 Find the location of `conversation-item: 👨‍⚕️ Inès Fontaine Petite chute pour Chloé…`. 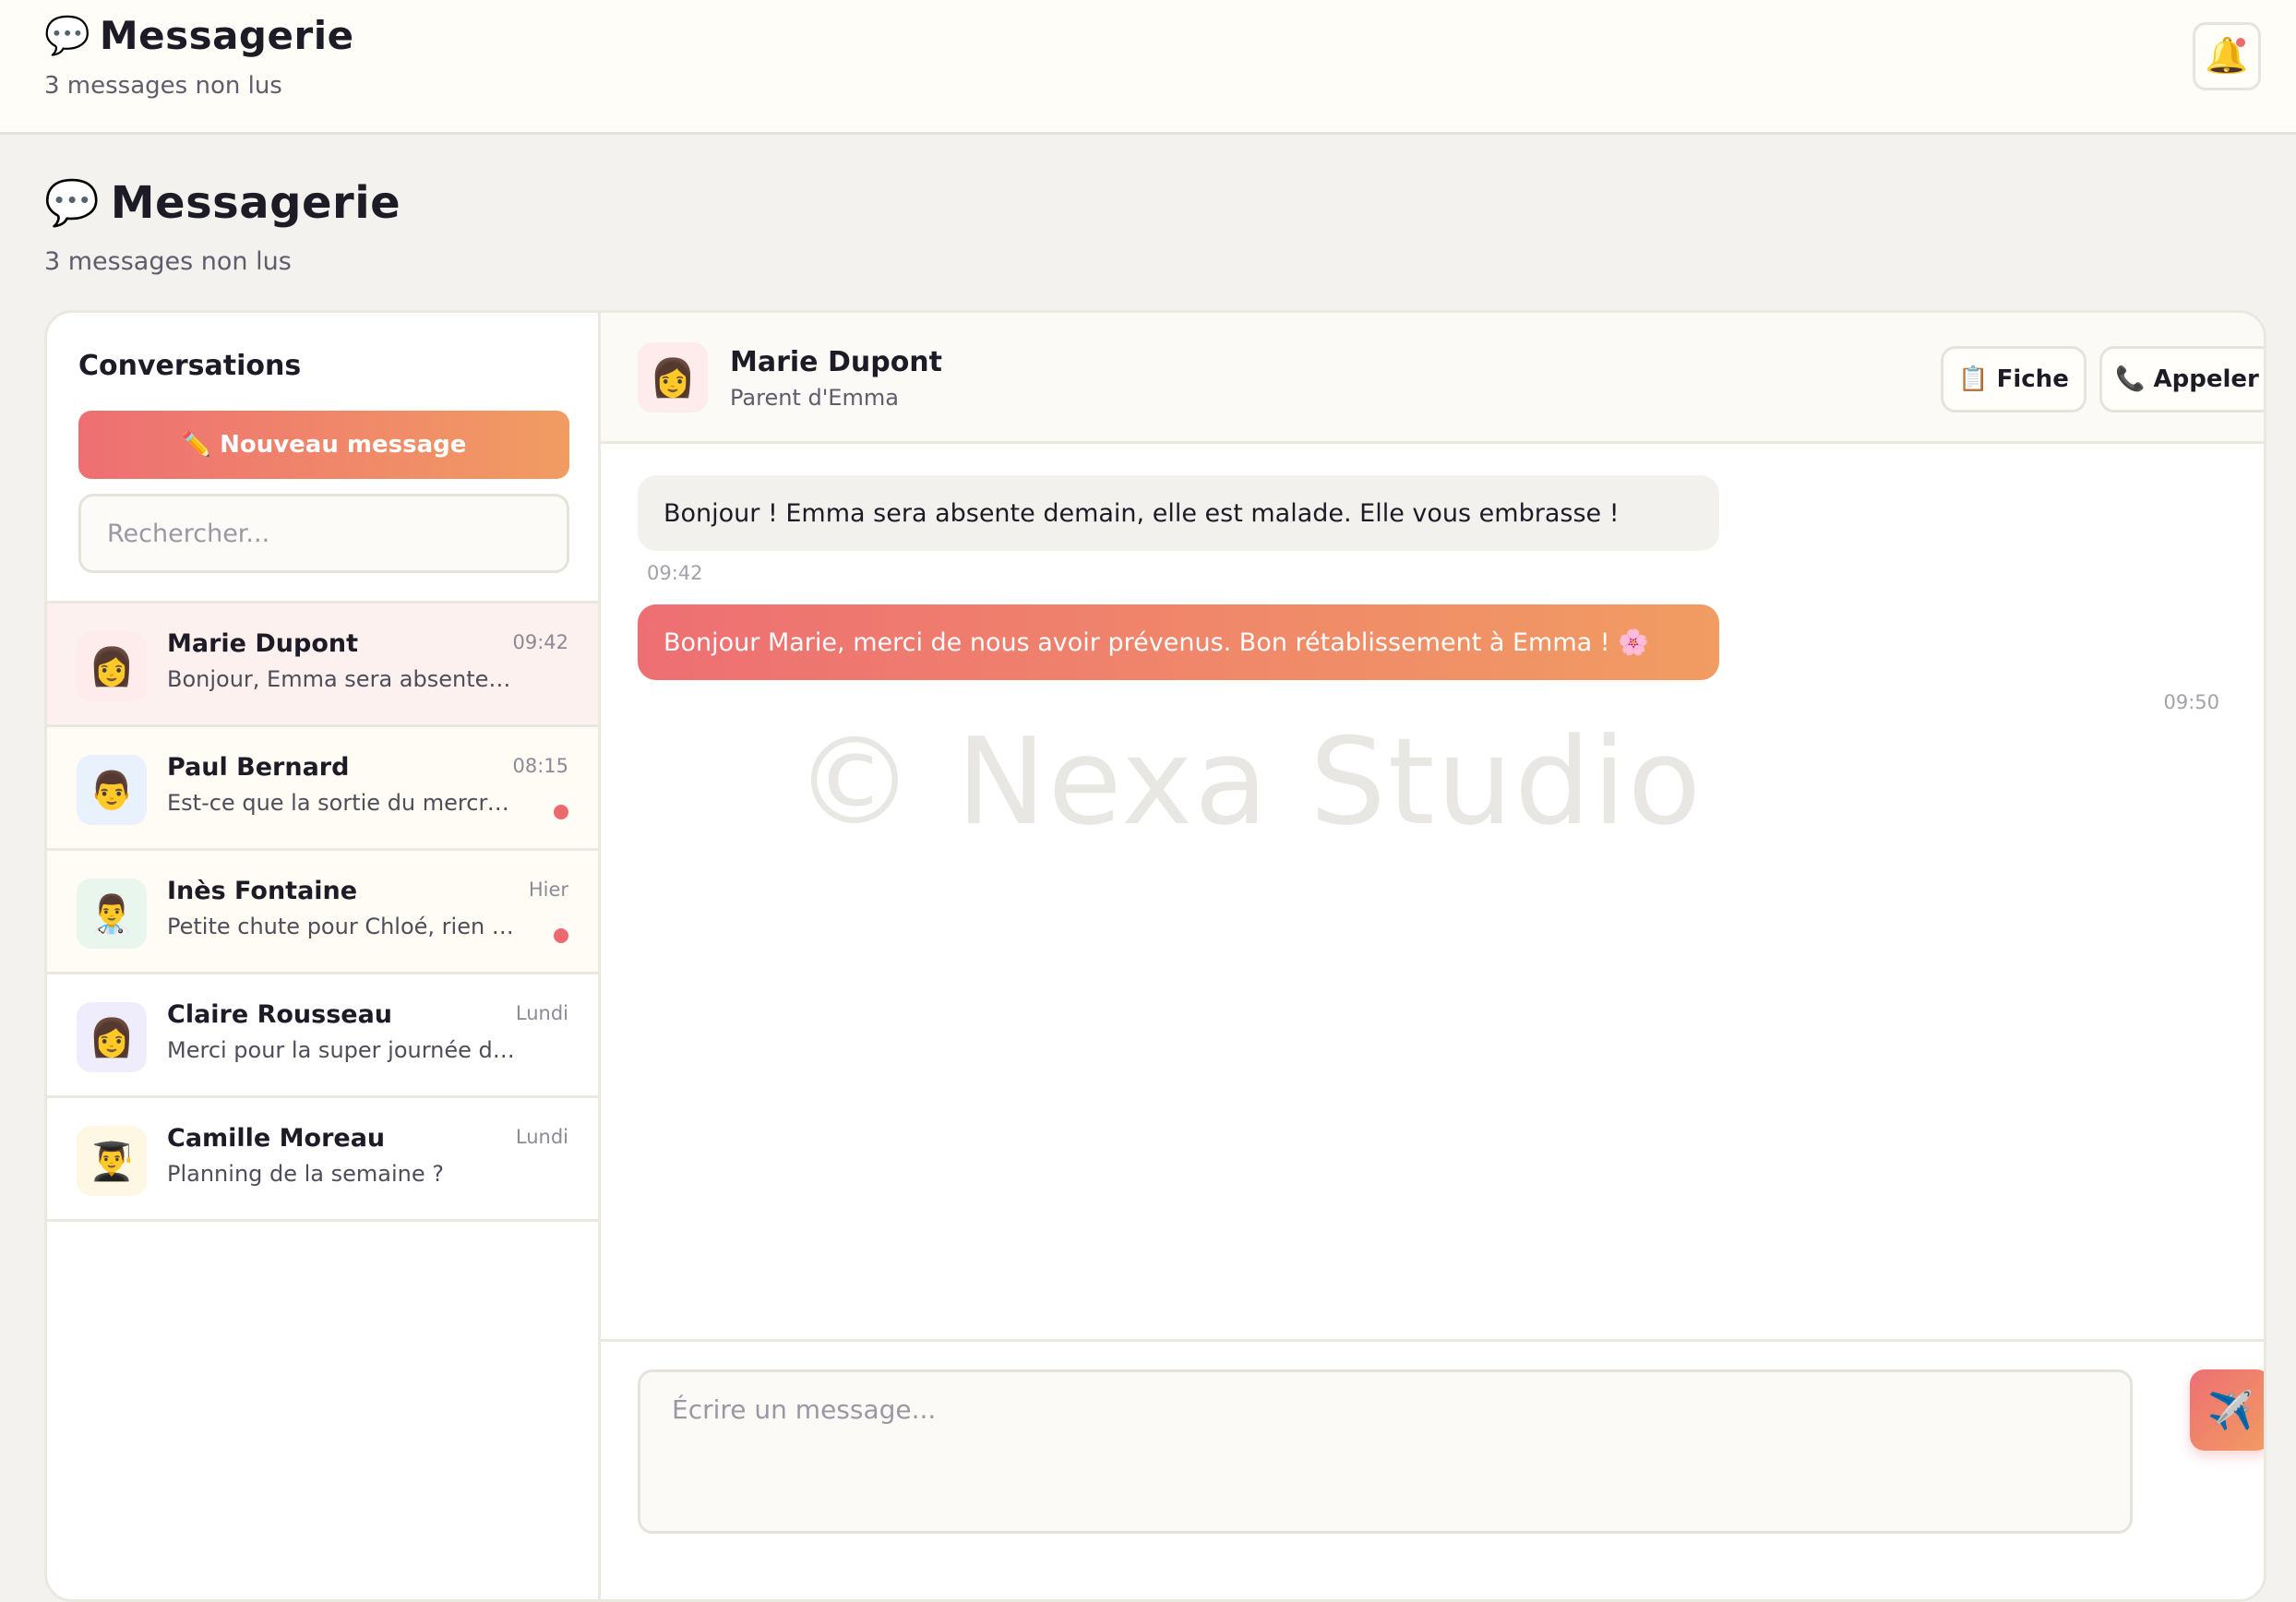

conversation-item: 👨‍⚕️ Inès Fontaine Petite chute pour Chloé… is located at coordinates (322, 912).